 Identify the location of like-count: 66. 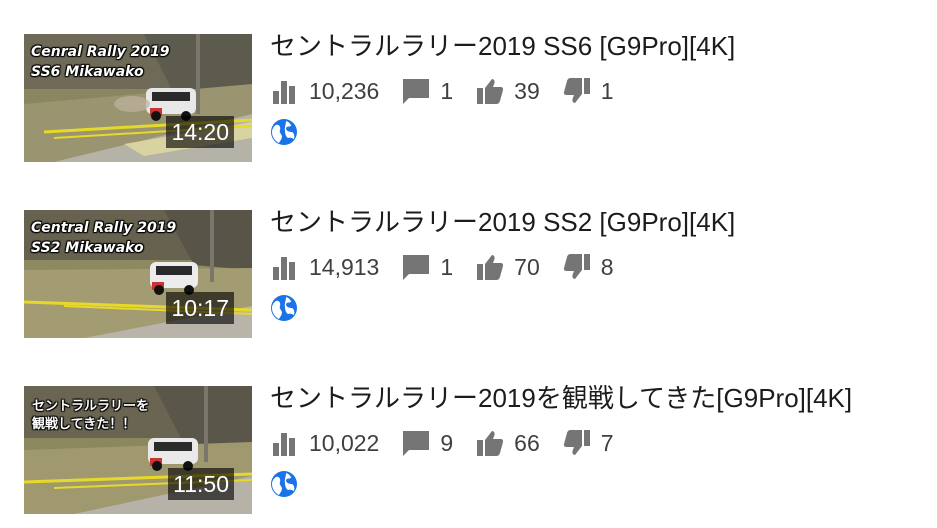
(527, 442).